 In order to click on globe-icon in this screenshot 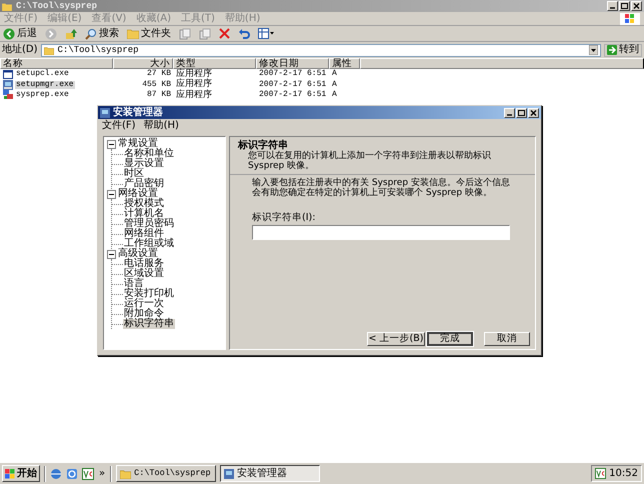, I will do `click(56, 474)`.